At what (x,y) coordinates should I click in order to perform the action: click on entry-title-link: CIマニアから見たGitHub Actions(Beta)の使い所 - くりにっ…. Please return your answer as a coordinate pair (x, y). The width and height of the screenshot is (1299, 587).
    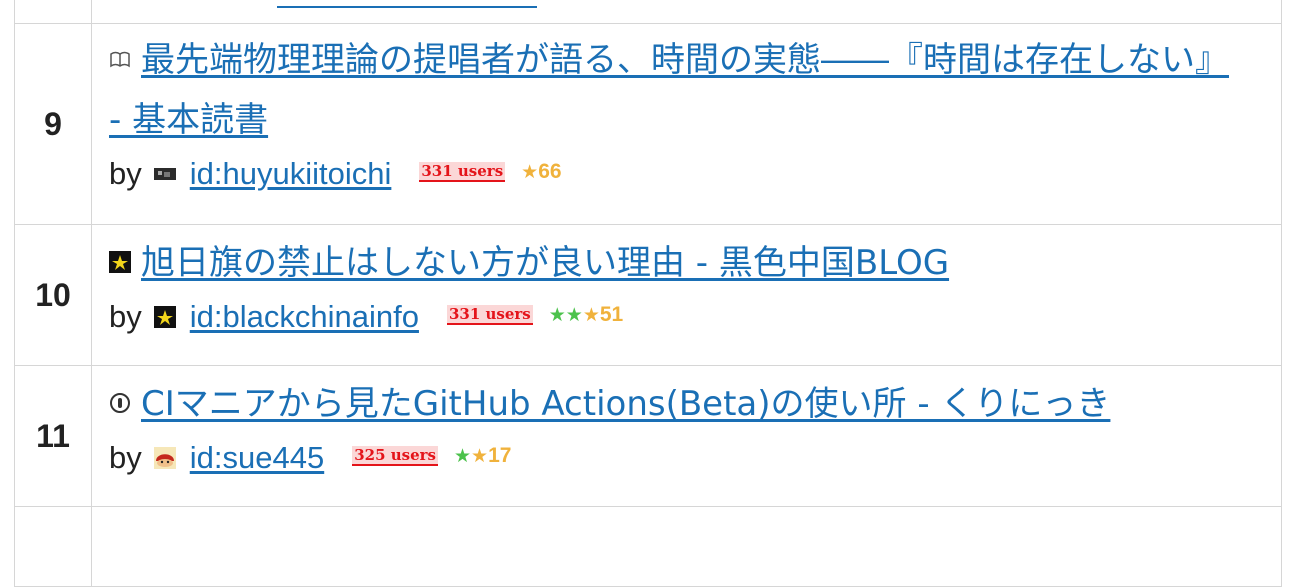
    Looking at the image, I should click on (625, 404).